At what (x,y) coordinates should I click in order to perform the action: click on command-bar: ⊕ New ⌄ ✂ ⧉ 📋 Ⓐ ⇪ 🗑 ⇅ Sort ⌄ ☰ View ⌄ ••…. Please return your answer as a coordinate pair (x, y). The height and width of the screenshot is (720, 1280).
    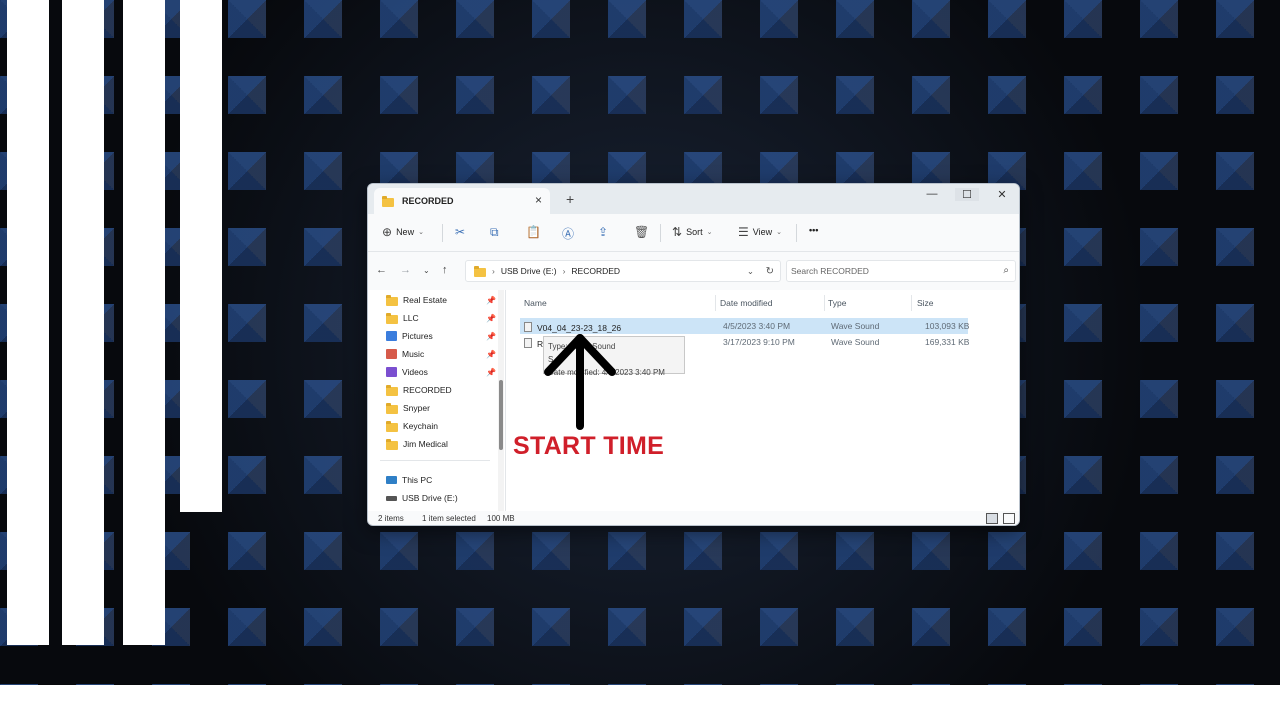
    Looking at the image, I should click on (693, 233).